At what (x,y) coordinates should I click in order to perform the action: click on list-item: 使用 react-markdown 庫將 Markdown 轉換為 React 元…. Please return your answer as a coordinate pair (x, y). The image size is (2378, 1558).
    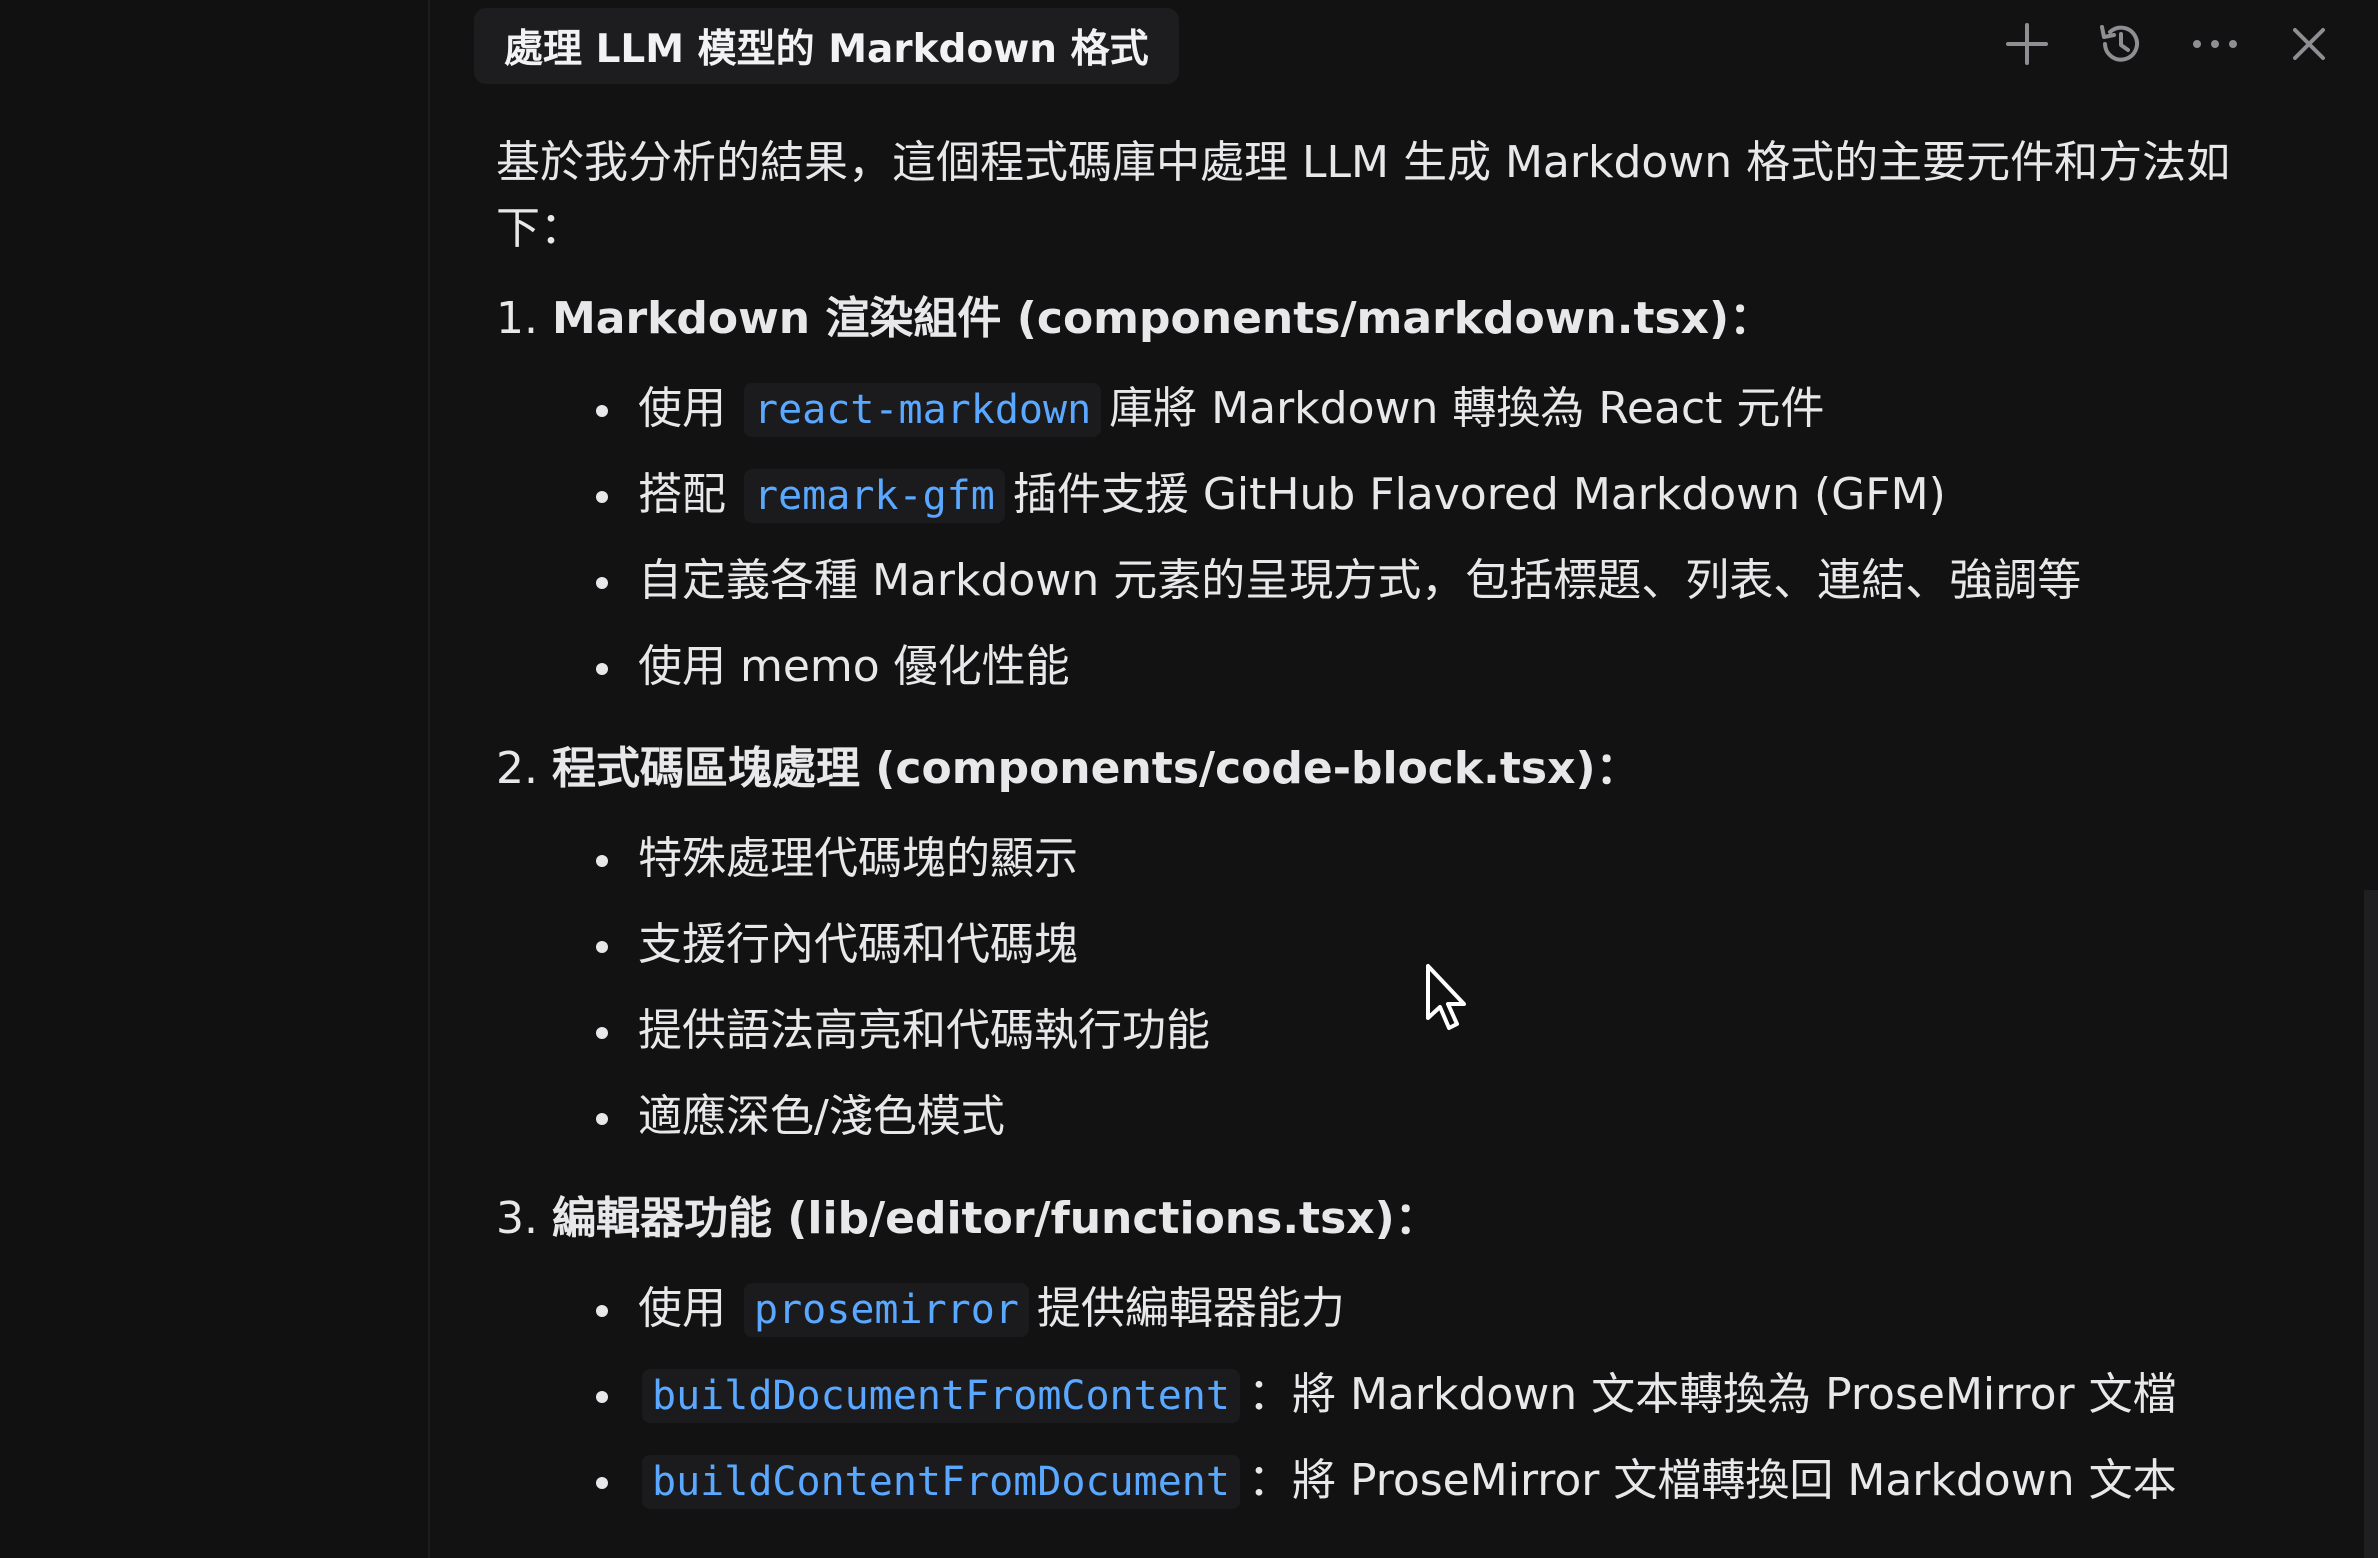
    Looking at the image, I should click on (1446, 409).